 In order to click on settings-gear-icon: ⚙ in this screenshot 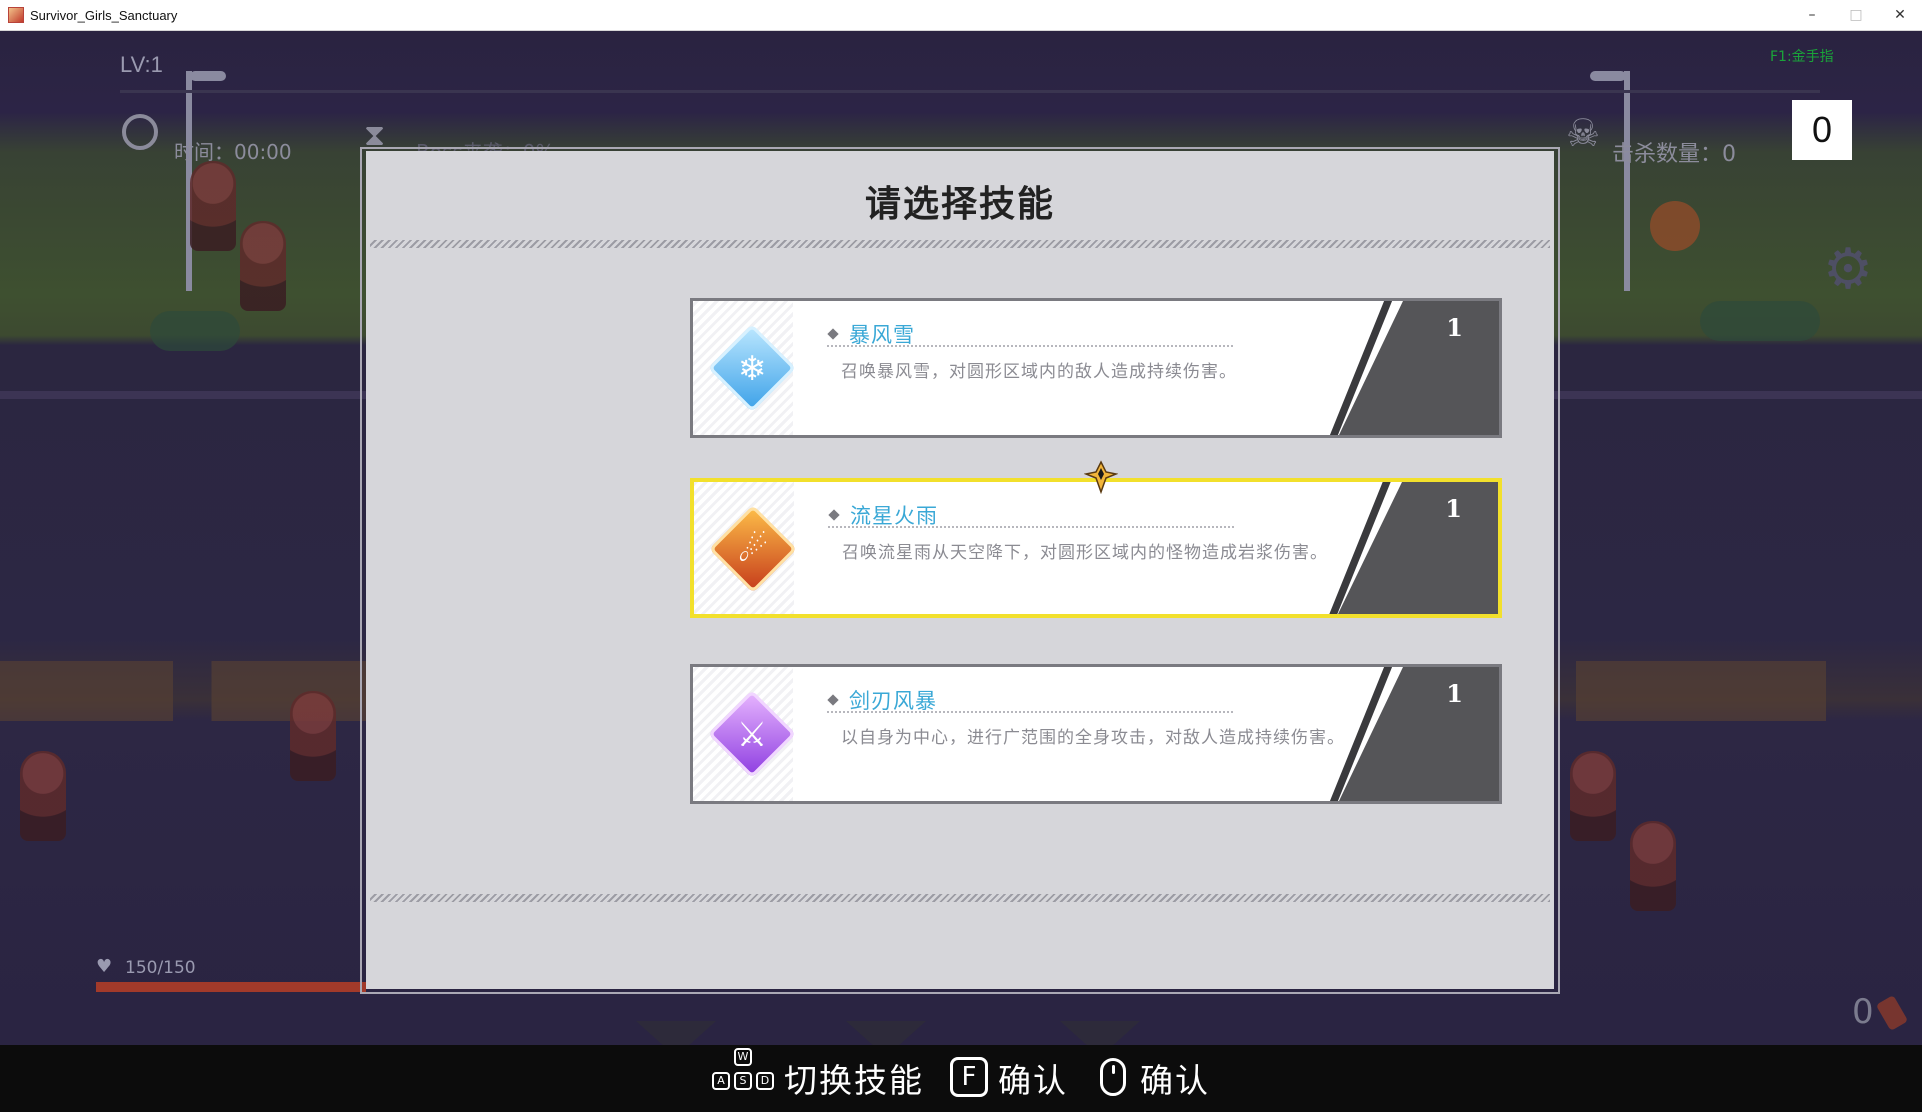, I will do `click(1848, 270)`.